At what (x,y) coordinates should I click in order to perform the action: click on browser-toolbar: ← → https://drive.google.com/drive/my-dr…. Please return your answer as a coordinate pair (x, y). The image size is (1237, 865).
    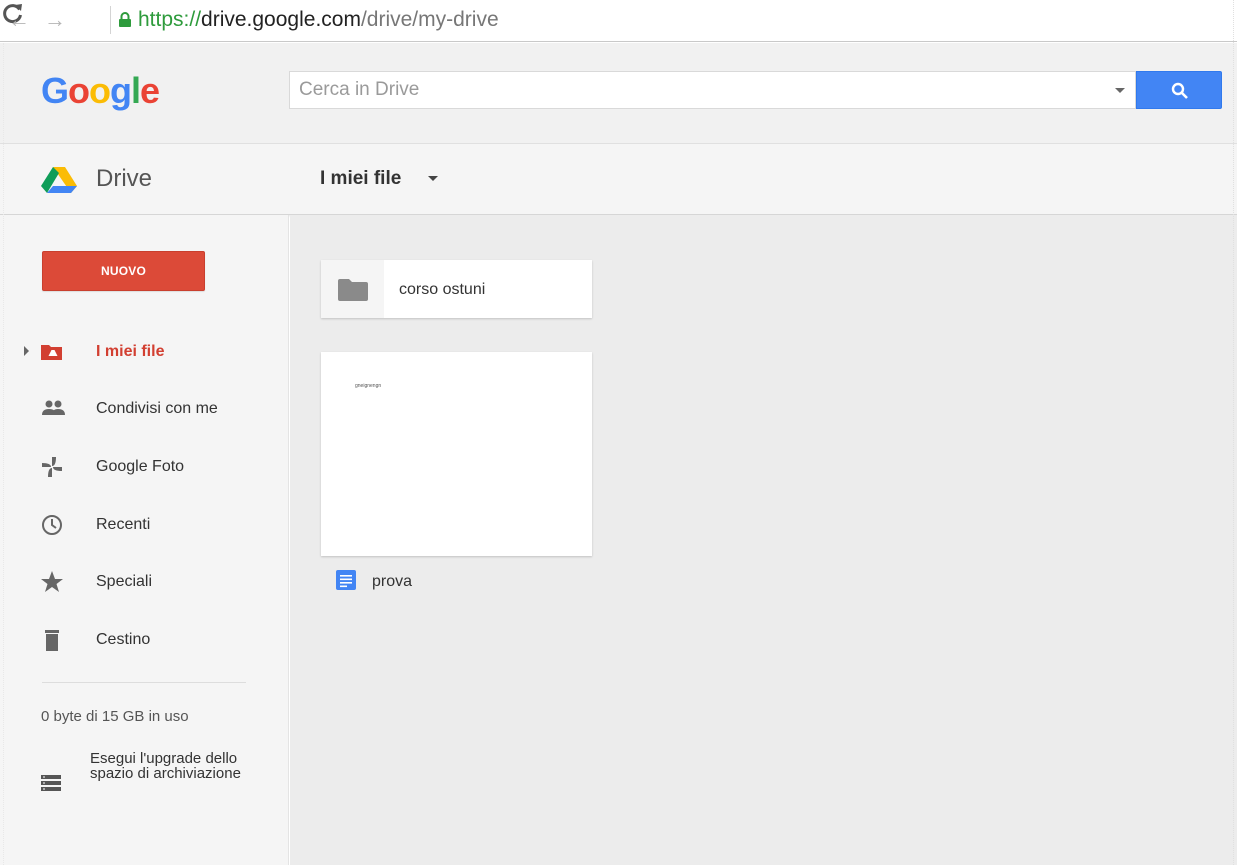
    Looking at the image, I should click on (618, 21).